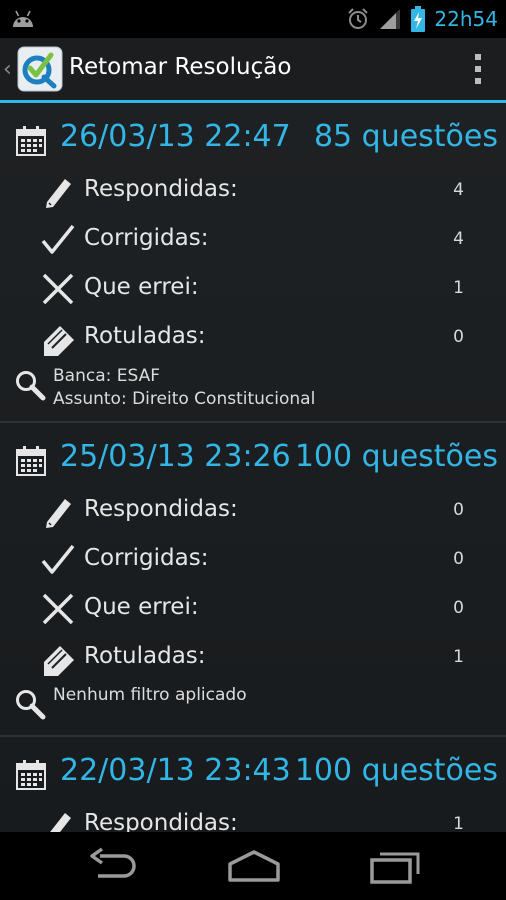 The height and width of the screenshot is (900, 506). What do you see at coordinates (466, 19) in the screenshot?
I see `status-time: 22h54` at bounding box center [466, 19].